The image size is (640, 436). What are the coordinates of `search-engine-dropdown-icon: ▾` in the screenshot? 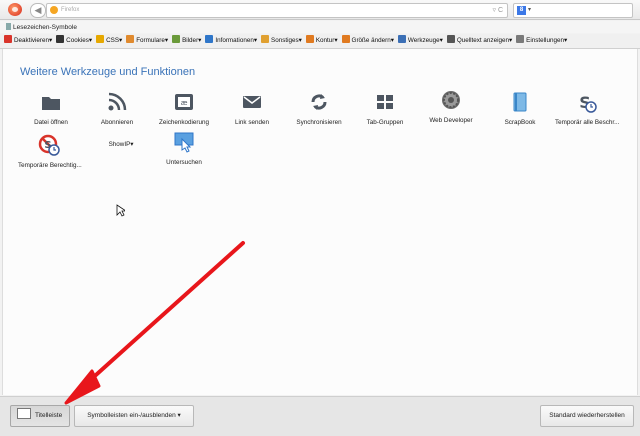 It's located at (529, 9).